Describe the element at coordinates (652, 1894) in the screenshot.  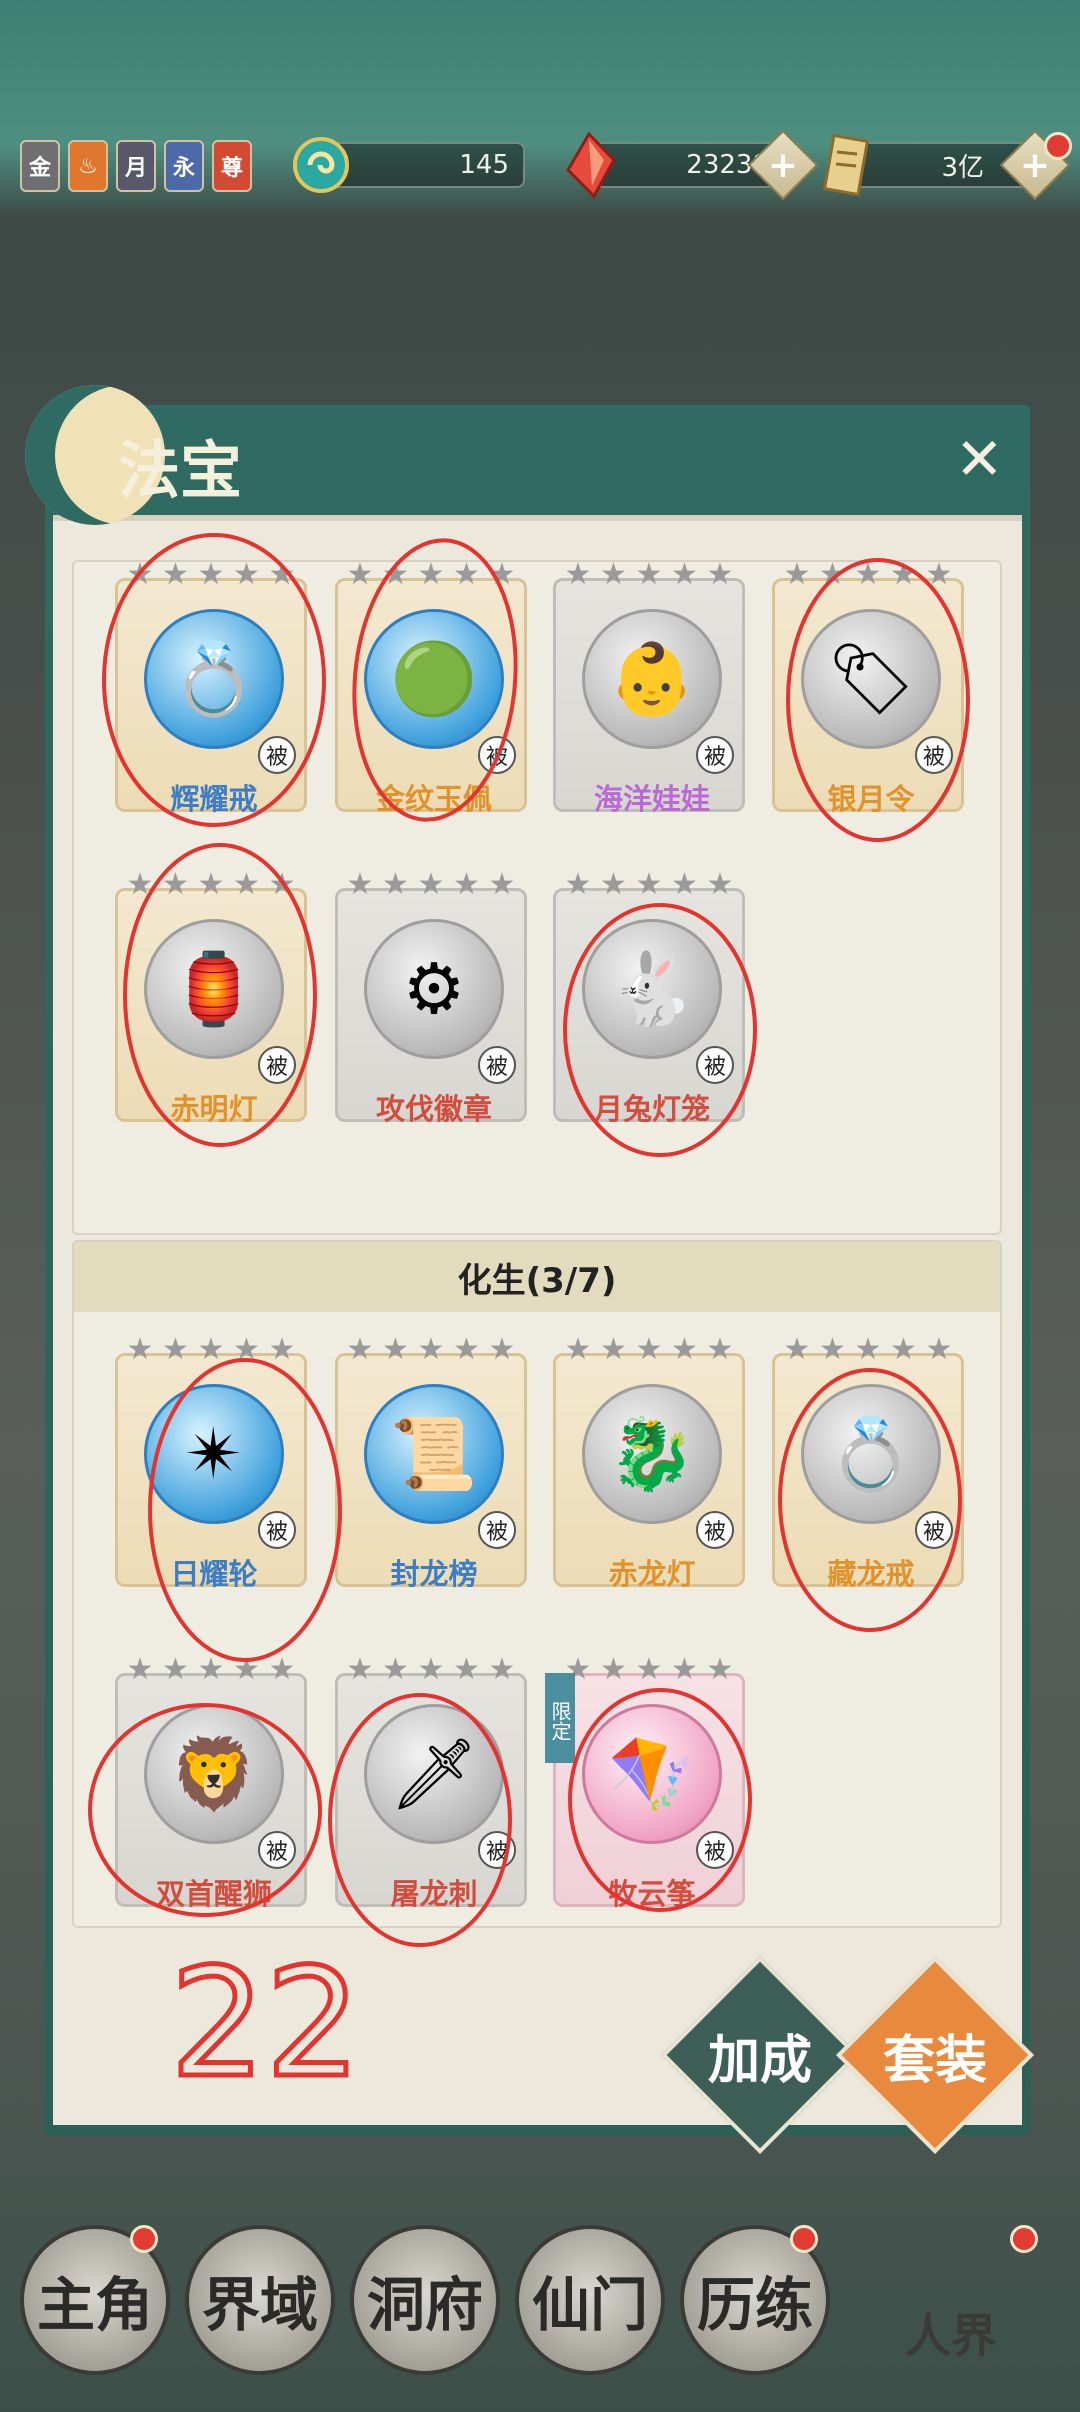
I see `treasure-name: 牧云筝` at that location.